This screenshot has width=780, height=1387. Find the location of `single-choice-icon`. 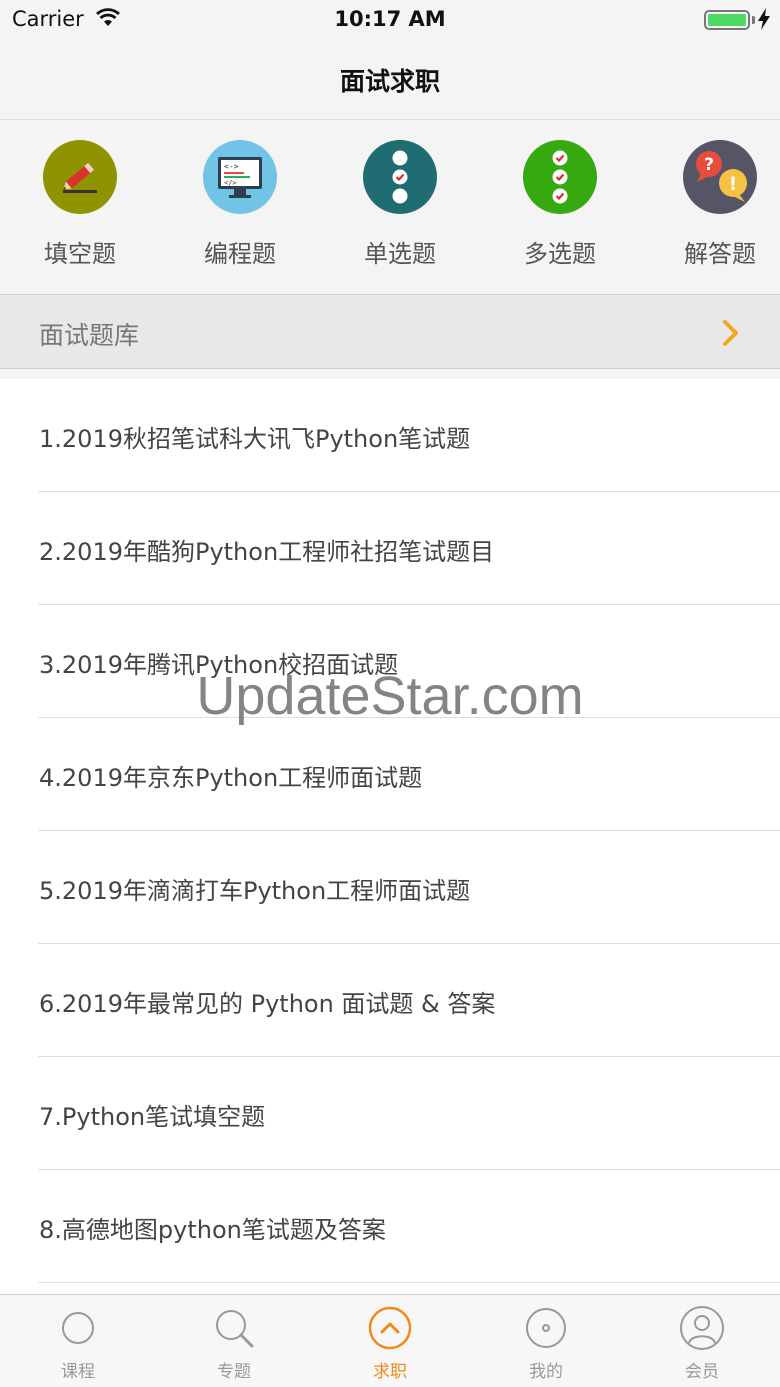

single-choice-icon is located at coordinates (400, 177).